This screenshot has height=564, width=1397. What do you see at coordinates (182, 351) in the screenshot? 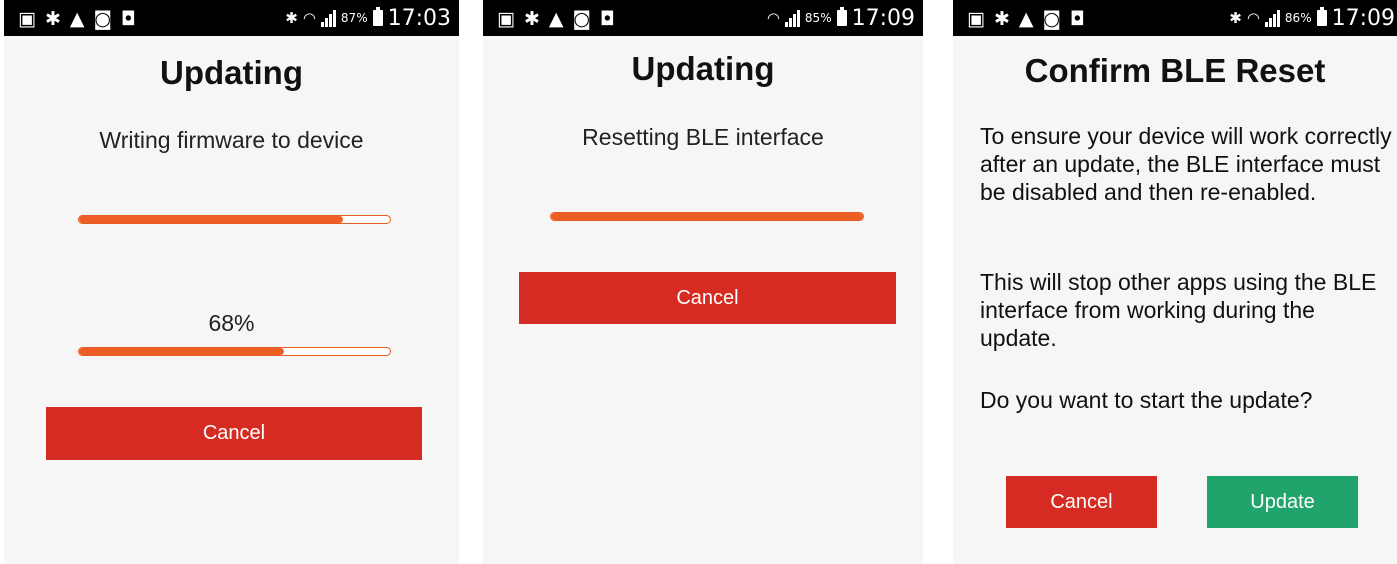
I see `file-progress-fill` at bounding box center [182, 351].